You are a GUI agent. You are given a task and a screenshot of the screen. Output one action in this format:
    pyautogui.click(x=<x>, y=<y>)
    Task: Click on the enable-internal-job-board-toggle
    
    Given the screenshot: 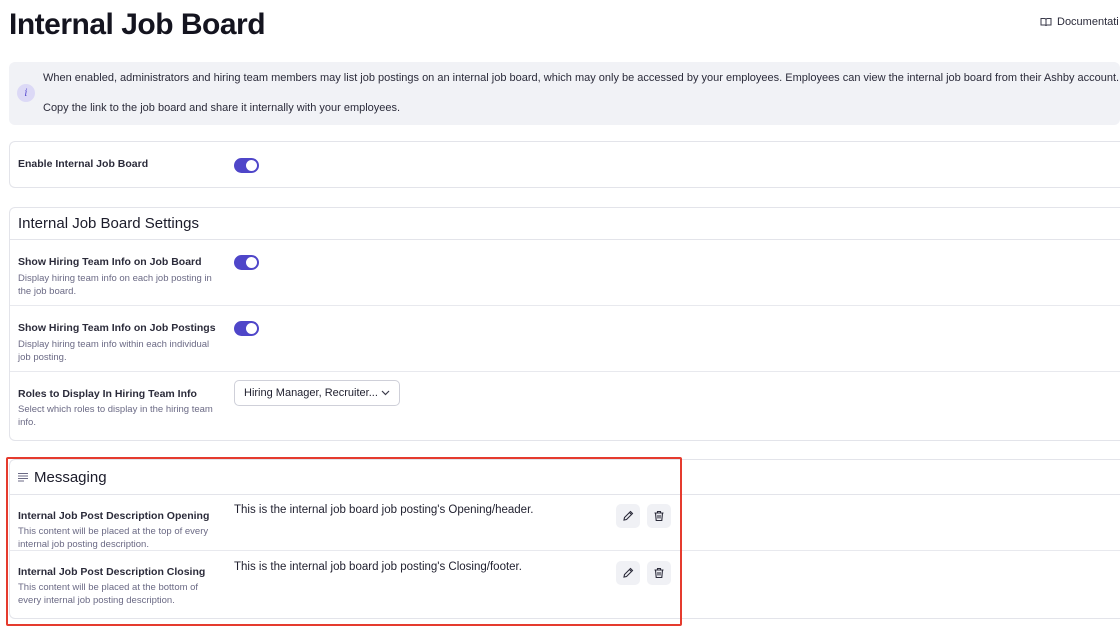 What is the action you would take?
    pyautogui.click(x=246, y=165)
    